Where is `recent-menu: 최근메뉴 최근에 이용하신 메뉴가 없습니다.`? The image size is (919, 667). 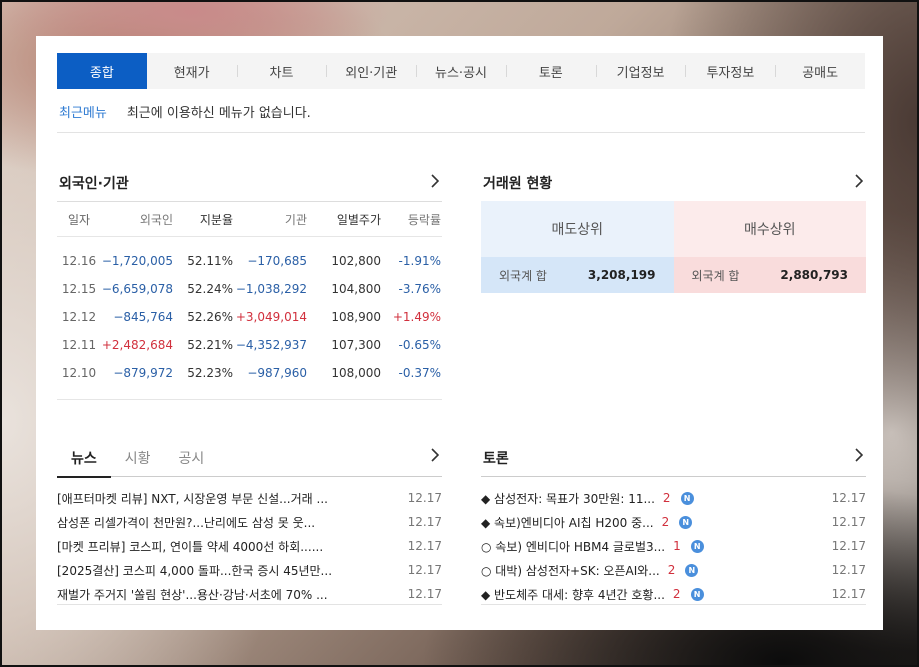
recent-menu: 최근메뉴 최근에 이용하신 메뉴가 없습니다. is located at coordinates (185, 111).